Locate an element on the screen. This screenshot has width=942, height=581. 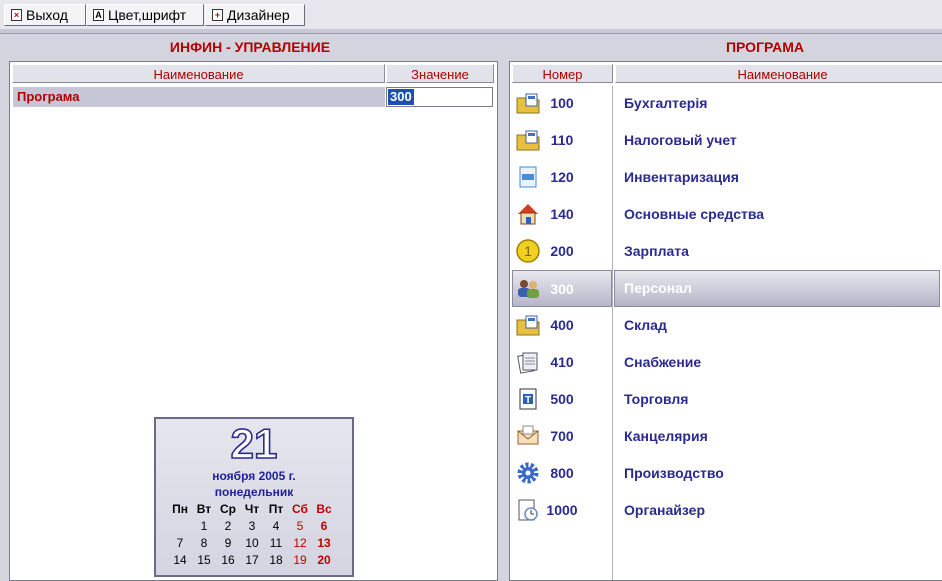
calendar-date: 20 is located at coordinates (324, 560).